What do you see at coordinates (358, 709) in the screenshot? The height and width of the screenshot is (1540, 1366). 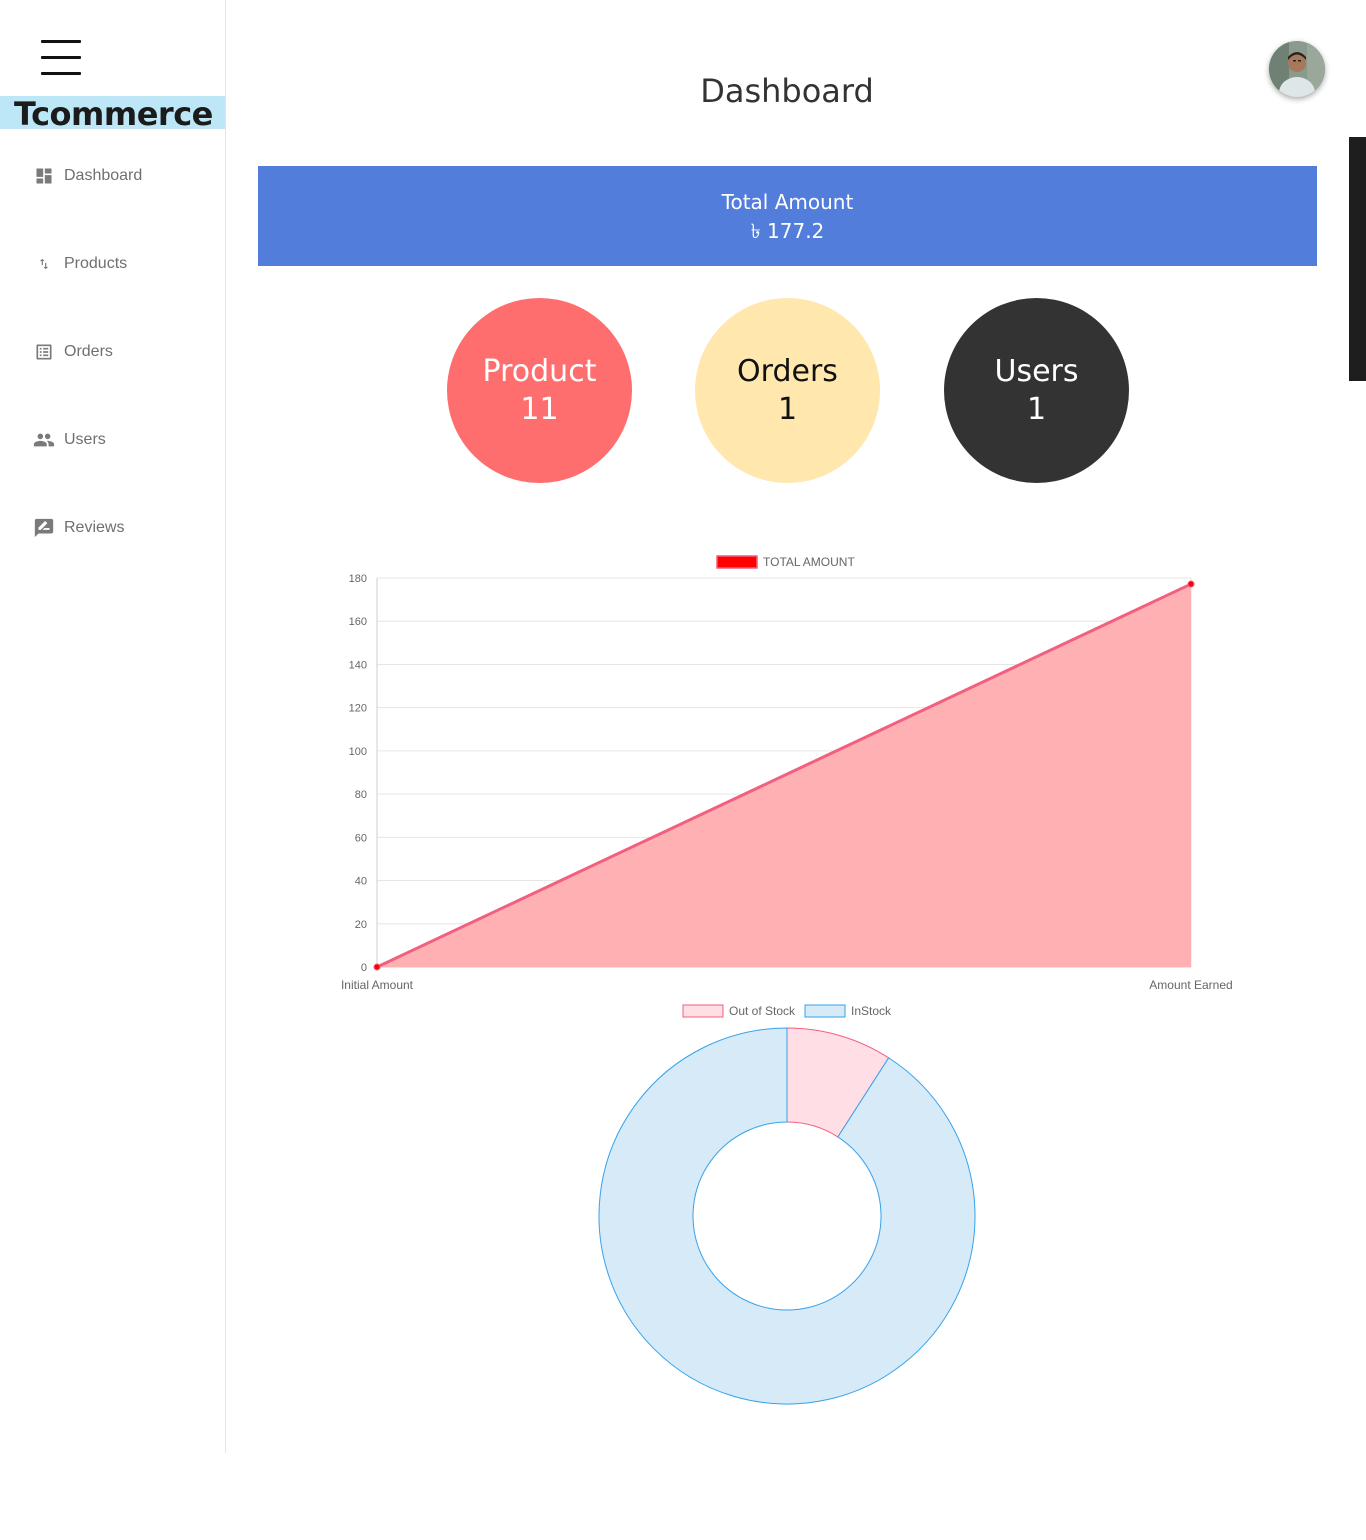 I see `y-tick-label: 120` at bounding box center [358, 709].